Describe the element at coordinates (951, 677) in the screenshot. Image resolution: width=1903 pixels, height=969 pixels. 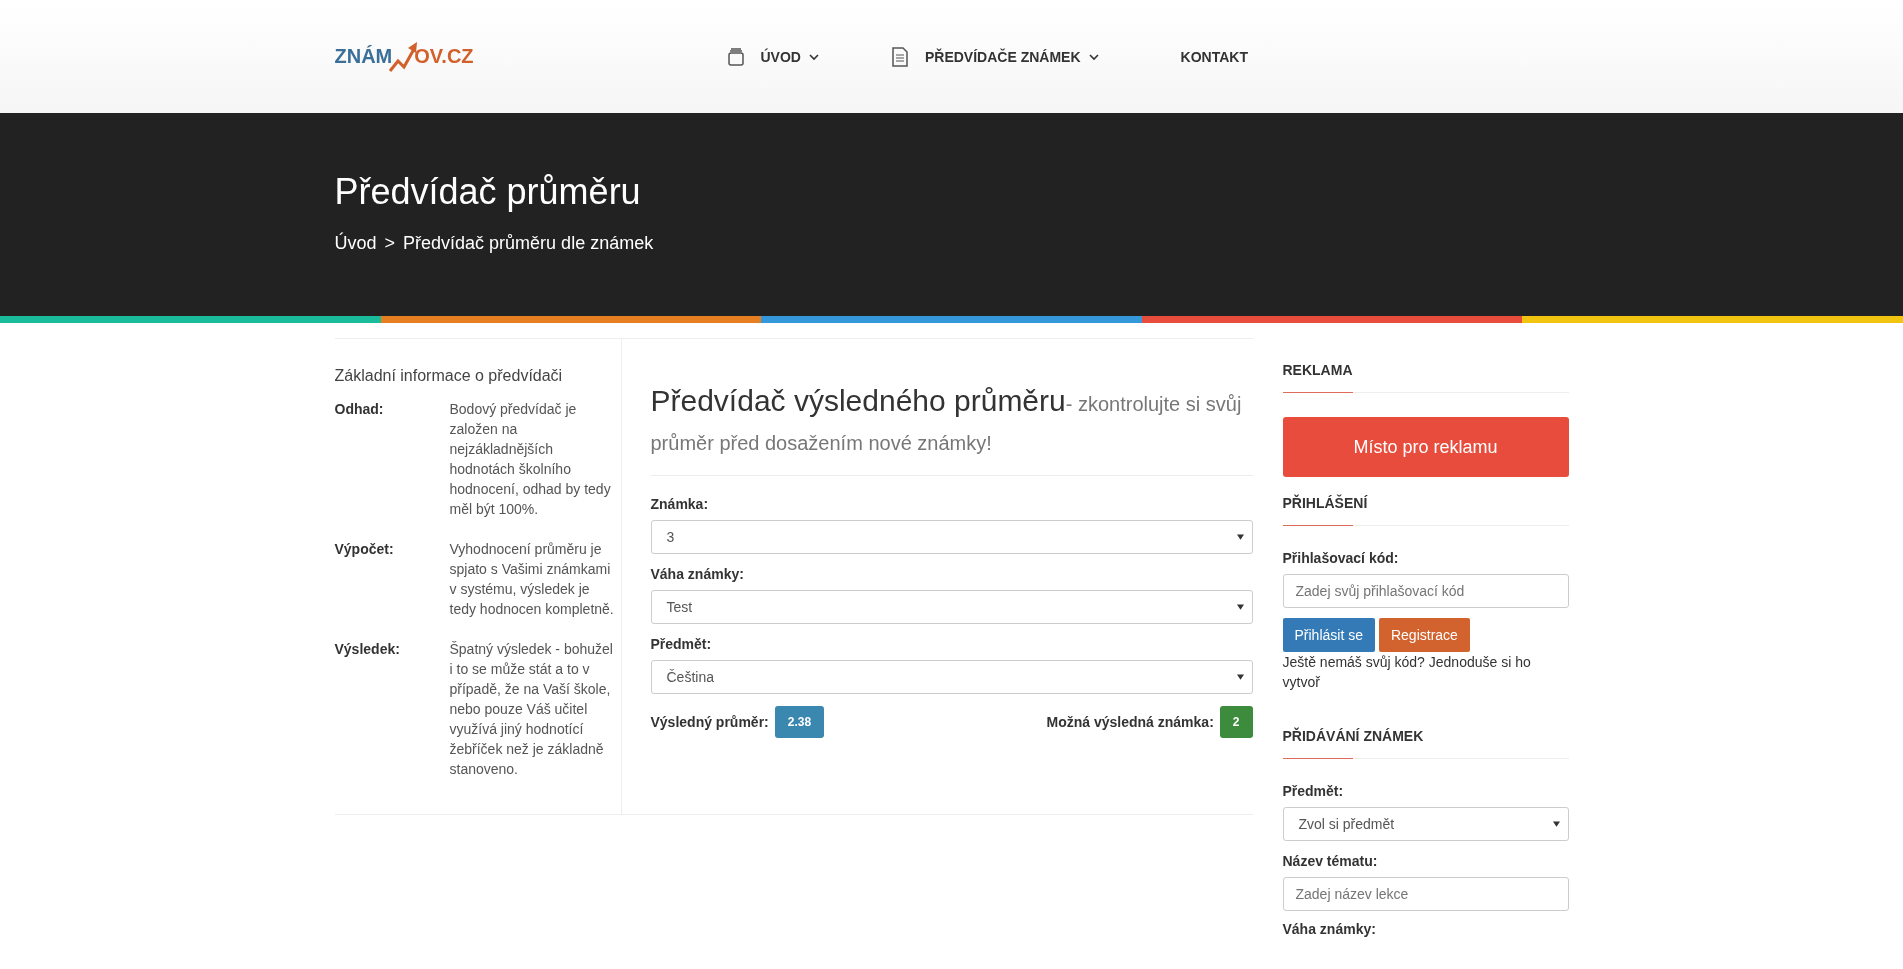
I see `select-field: Čeština` at that location.